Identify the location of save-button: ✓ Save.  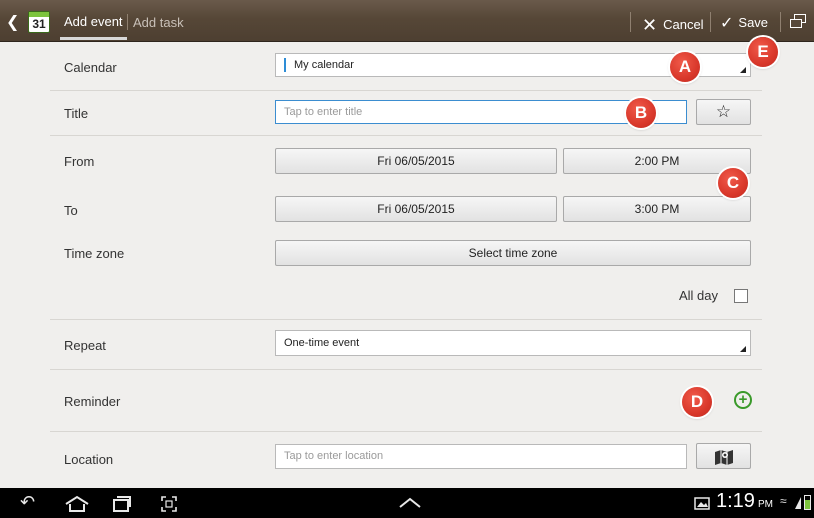
(744, 21).